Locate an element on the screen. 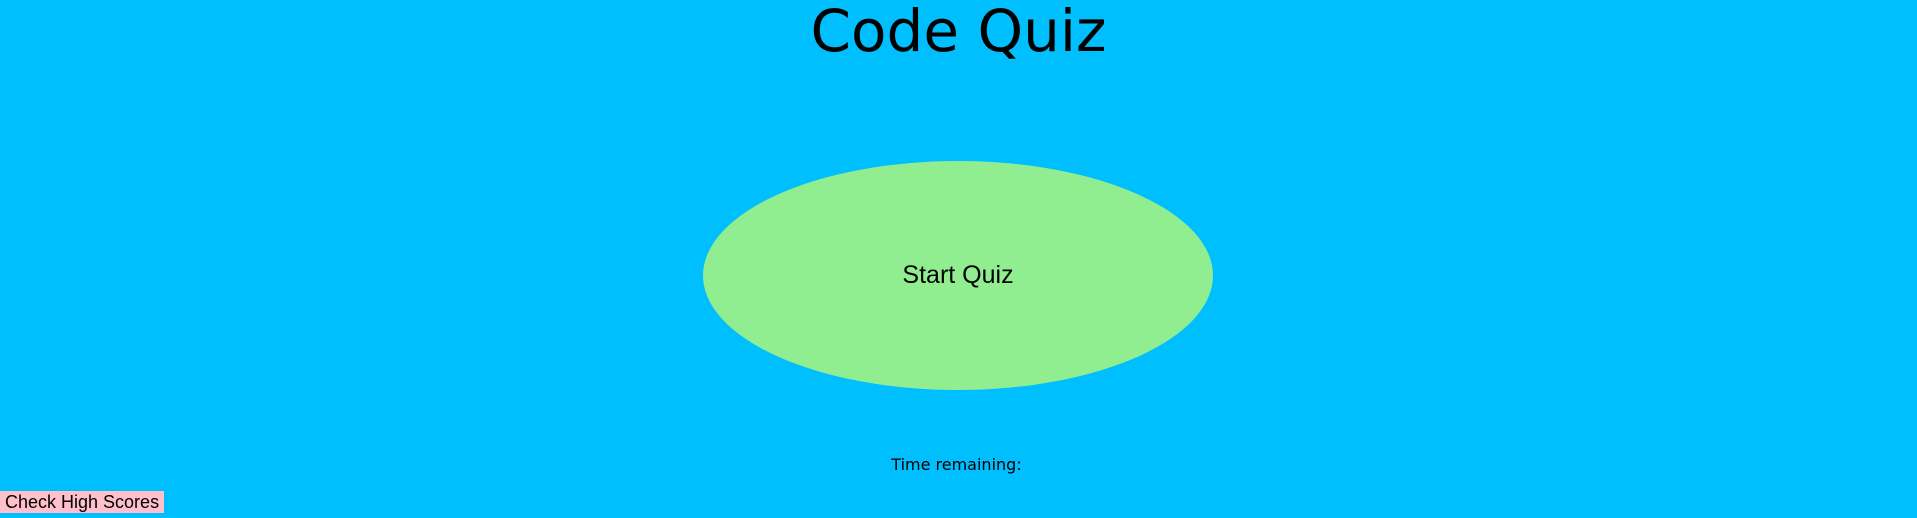 The width and height of the screenshot is (1917, 518). start-quiz-label: Start Quiz is located at coordinates (958, 275).